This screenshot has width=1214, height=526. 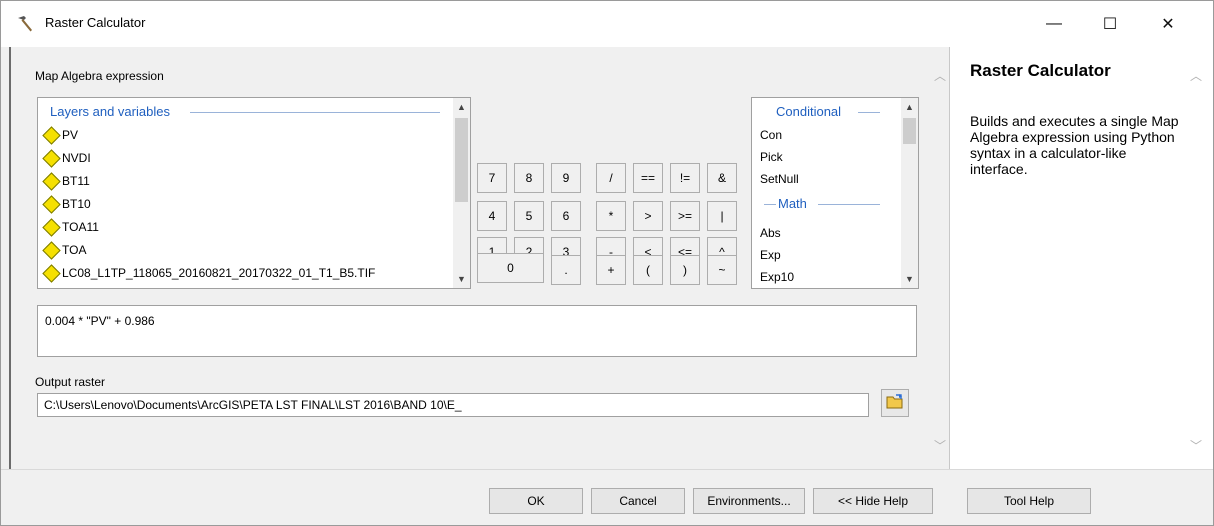 I want to click on maximize-button: ☐, so click(x=1110, y=24).